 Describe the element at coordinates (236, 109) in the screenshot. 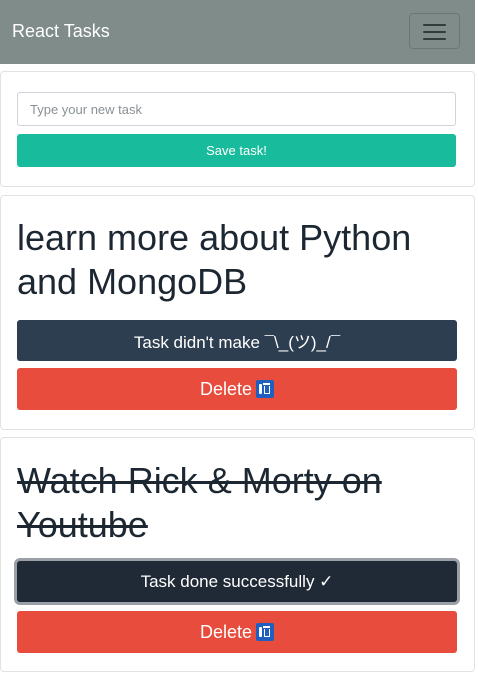

I see `new-task-input` at that location.